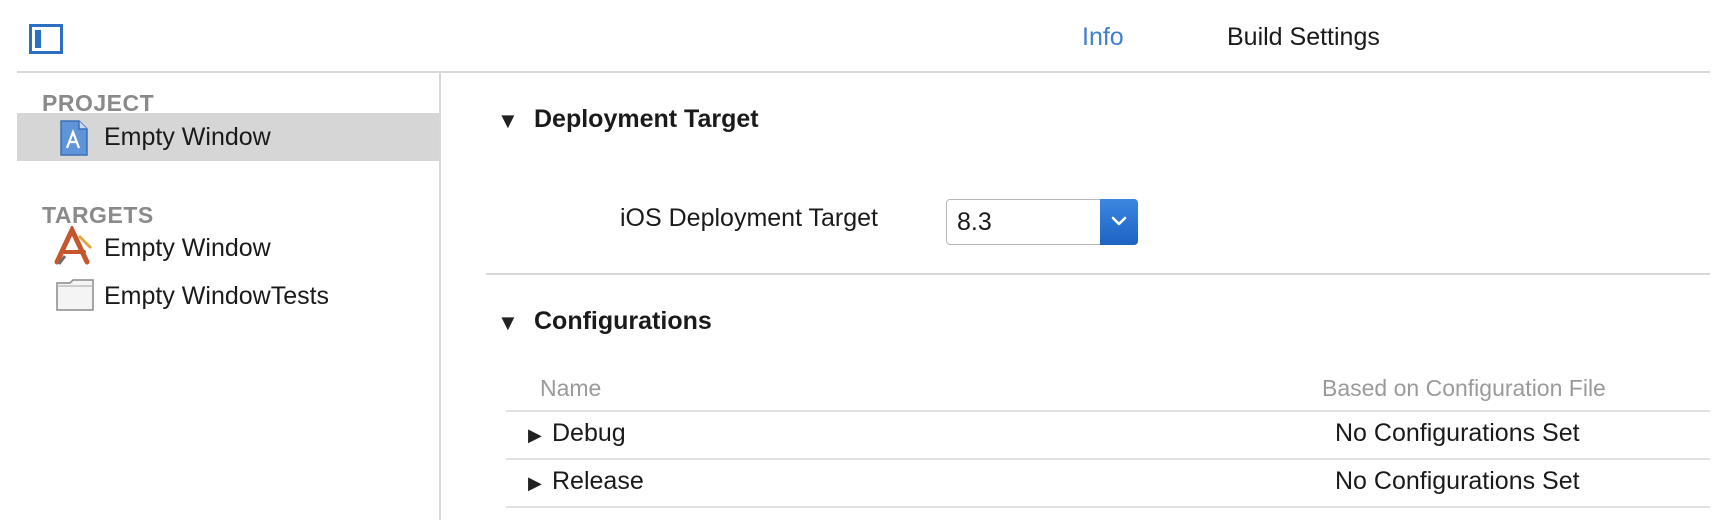 This screenshot has height=520, width=1728. Describe the element at coordinates (974, 222) in the screenshot. I see `deployment-target-value: 8.3` at that location.